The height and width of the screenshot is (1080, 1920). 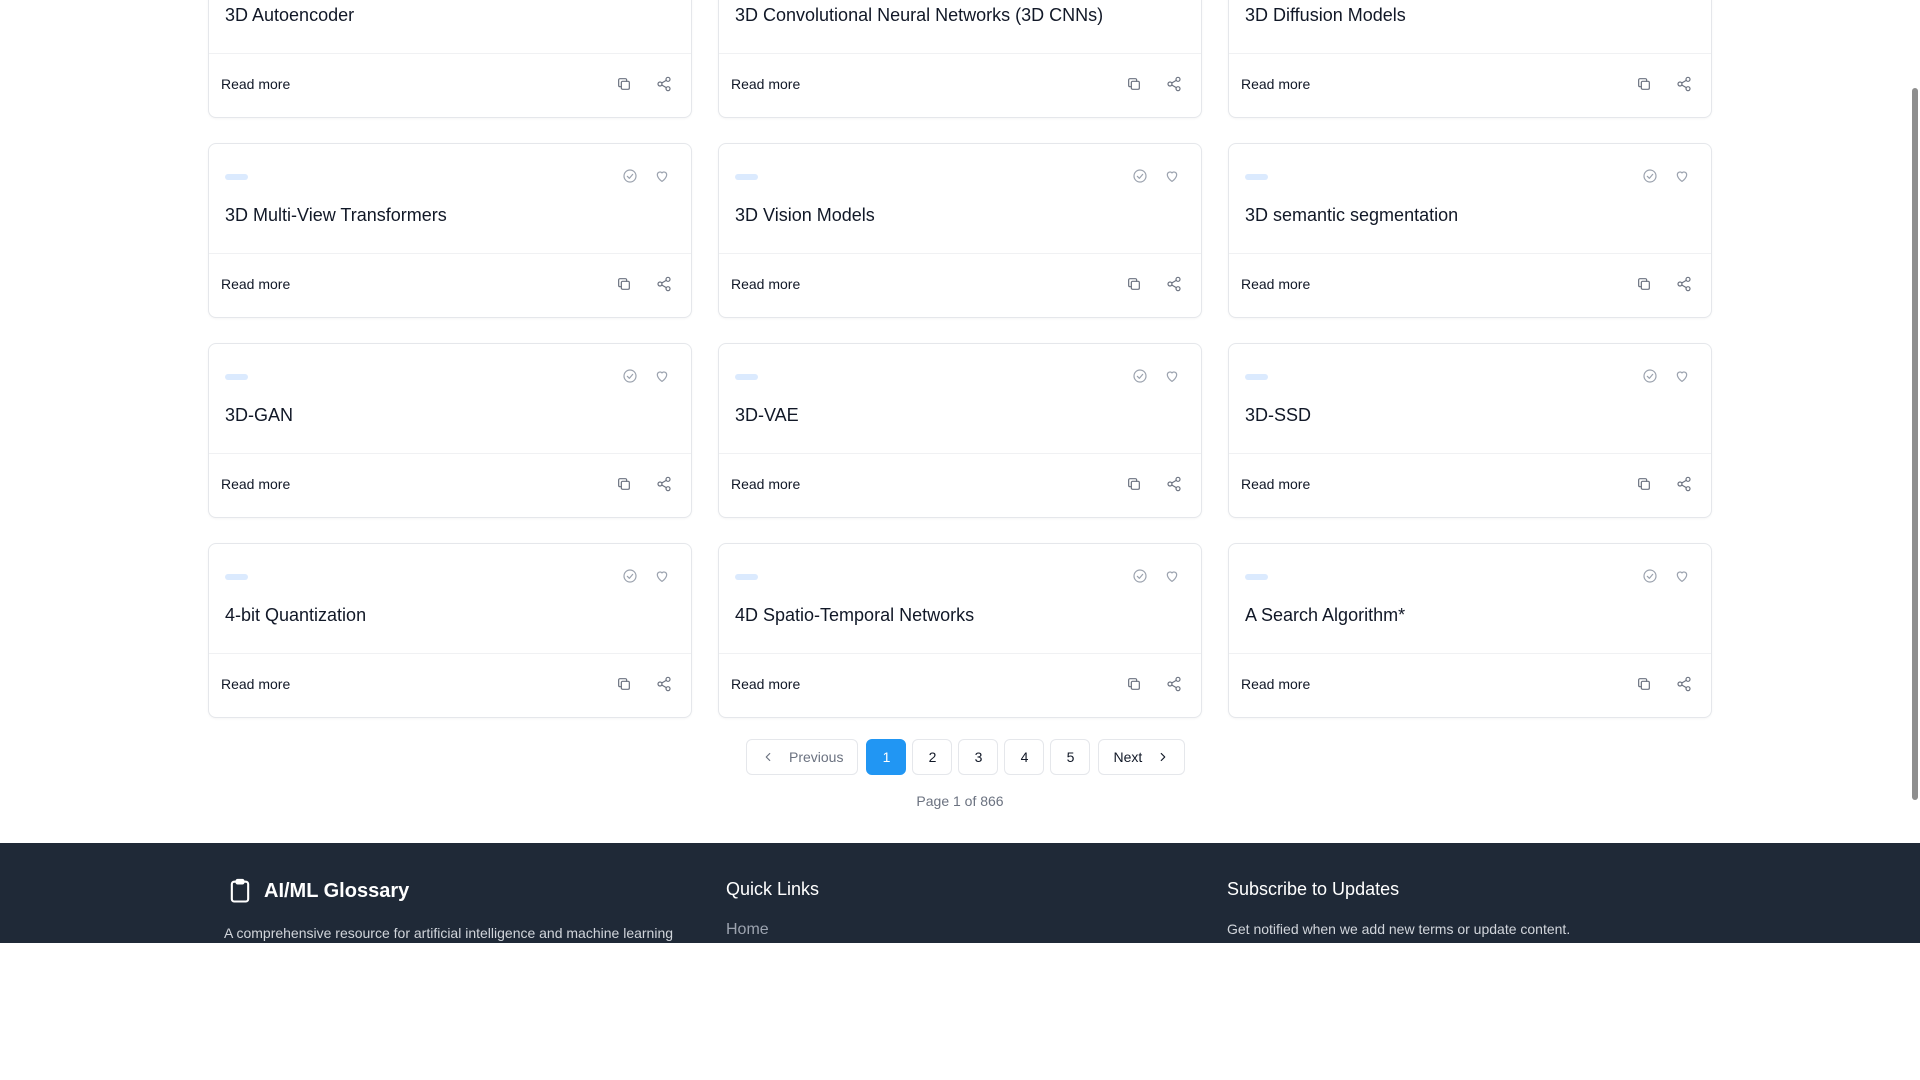 What do you see at coordinates (767, 415) in the screenshot?
I see `card-title: 3D-VAE` at bounding box center [767, 415].